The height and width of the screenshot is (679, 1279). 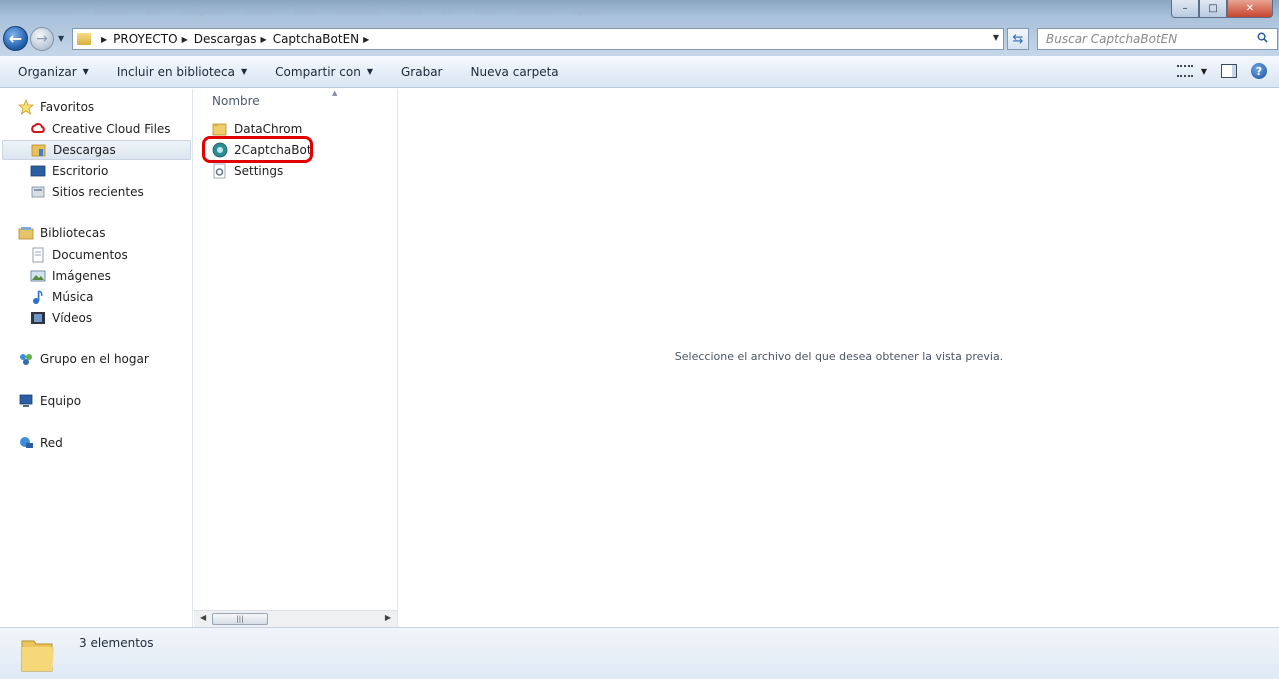 What do you see at coordinates (316, 39) in the screenshot?
I see `breadcrumb-captchaboten: CaptchaBotEN` at bounding box center [316, 39].